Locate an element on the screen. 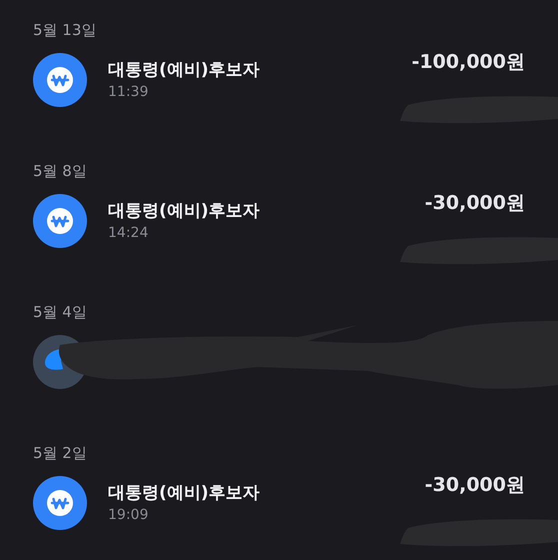  transaction-time: 19:09 is located at coordinates (129, 515).